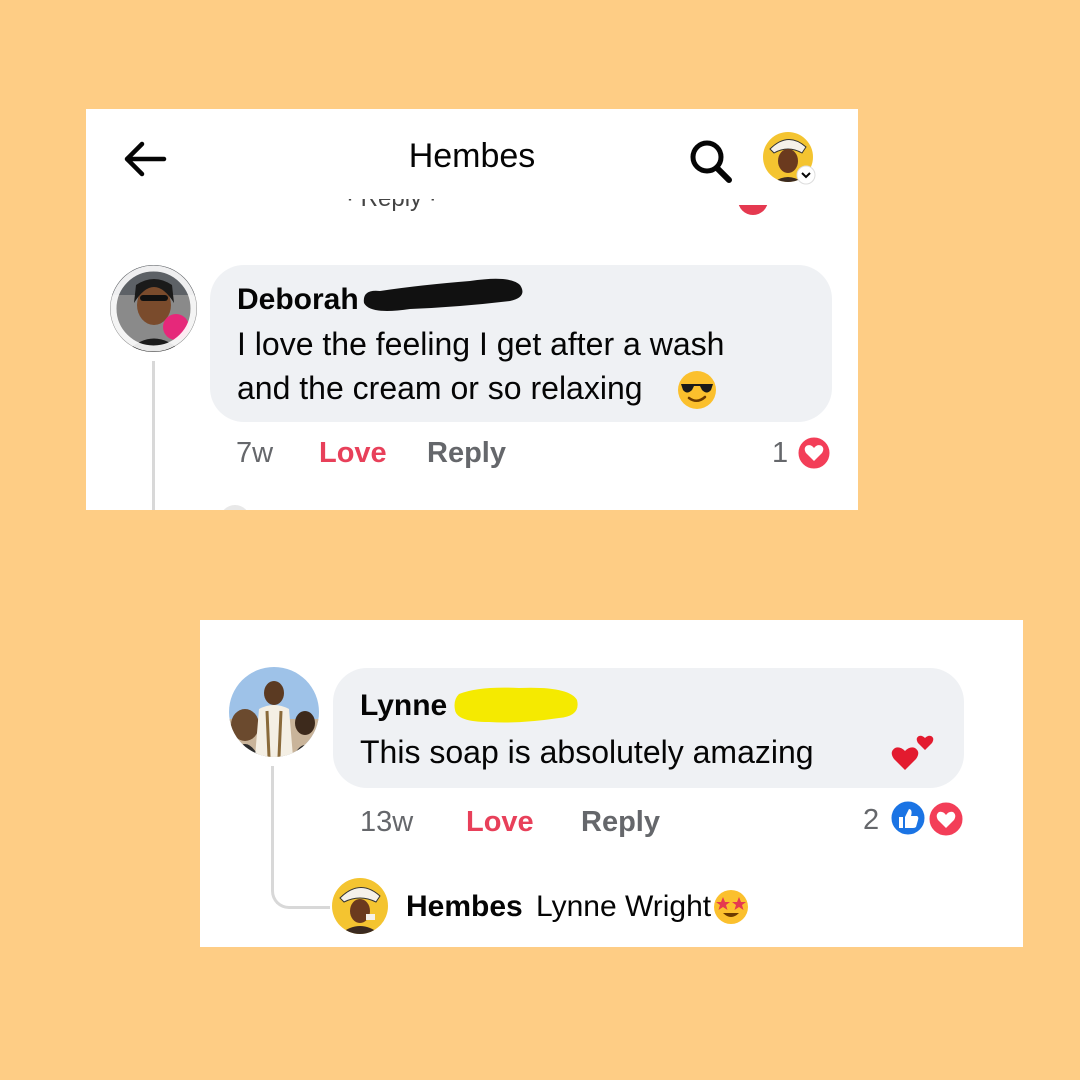  What do you see at coordinates (912, 752) in the screenshot?
I see `two-hearts-icon` at bounding box center [912, 752].